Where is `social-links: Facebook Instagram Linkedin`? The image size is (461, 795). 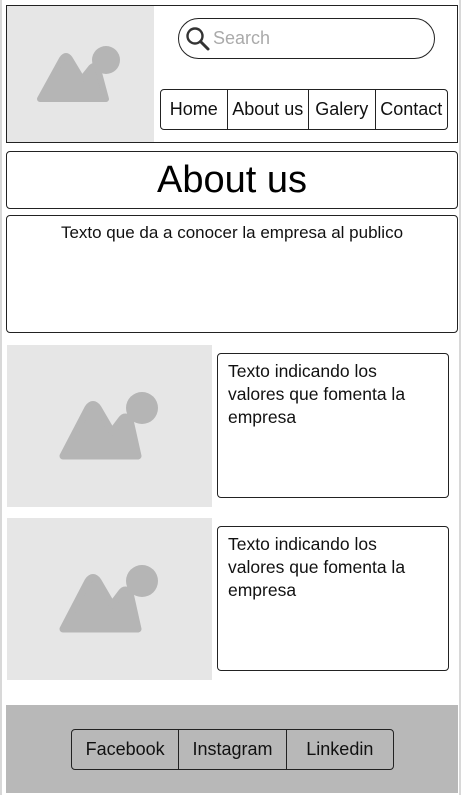
social-links: Facebook Instagram Linkedin is located at coordinates (232, 749).